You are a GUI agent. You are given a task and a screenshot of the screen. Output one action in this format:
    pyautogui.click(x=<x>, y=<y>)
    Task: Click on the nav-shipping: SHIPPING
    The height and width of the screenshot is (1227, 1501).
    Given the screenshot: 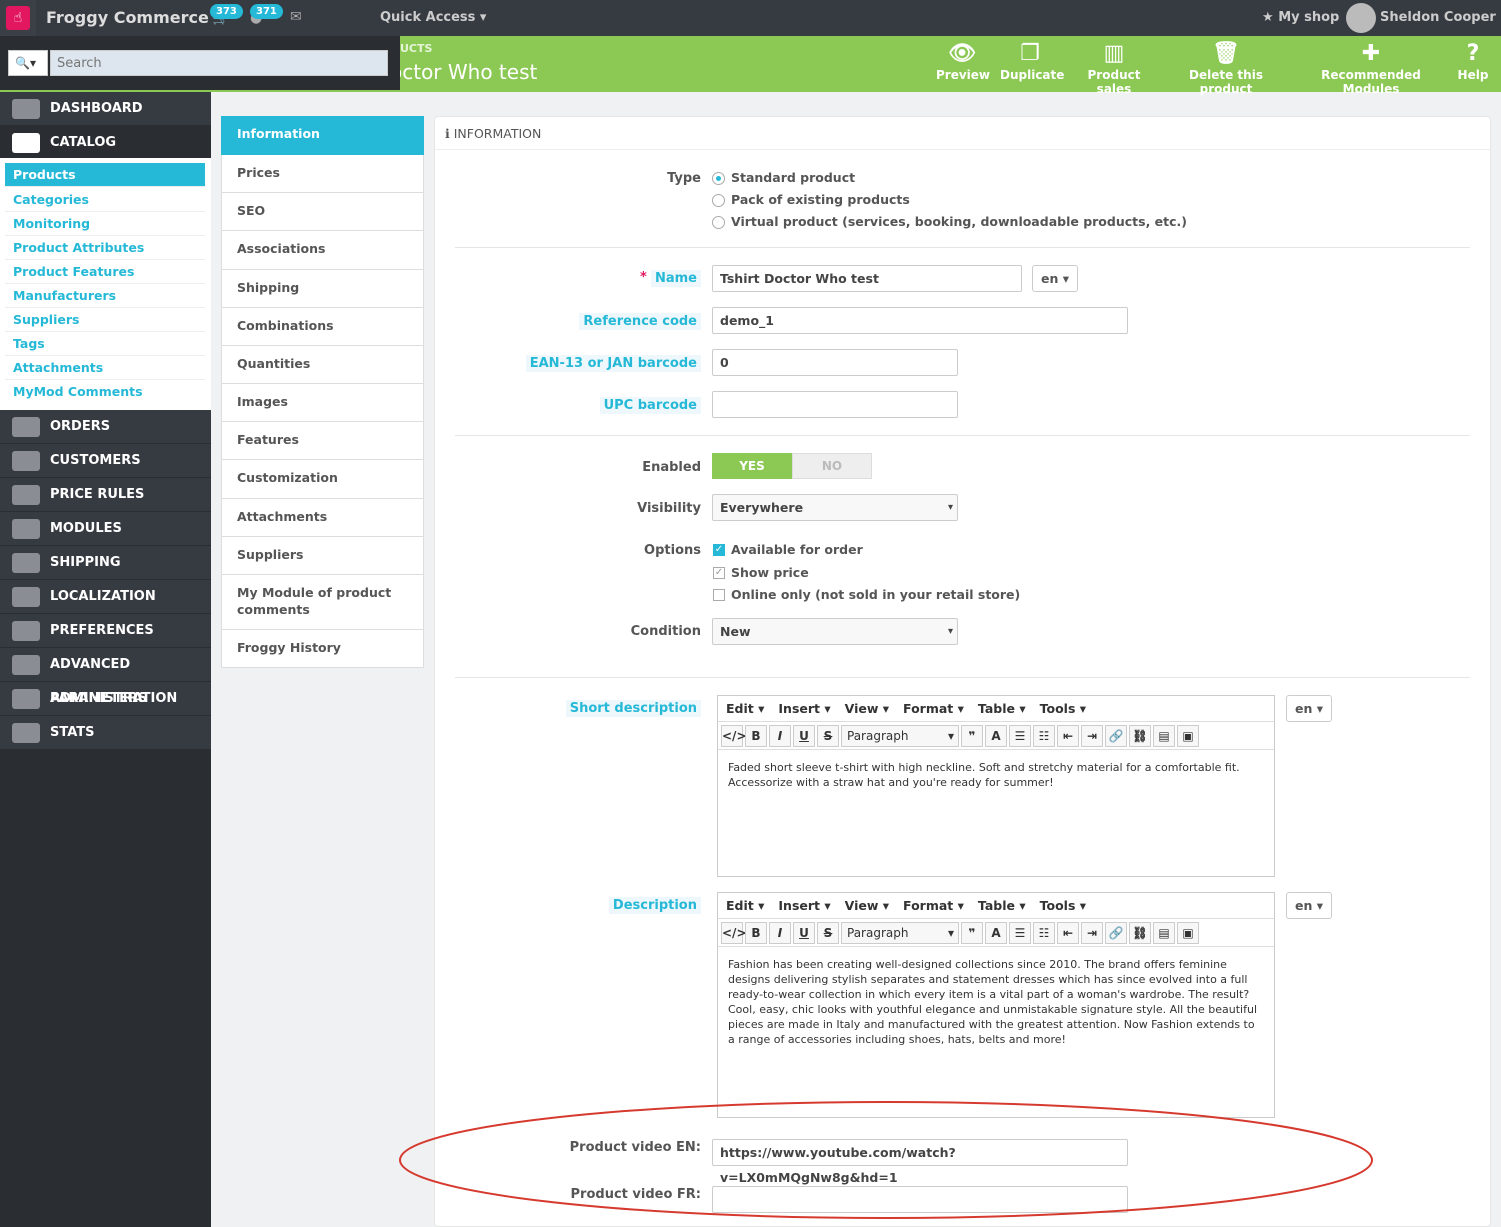 What is the action you would take?
    pyautogui.click(x=105, y=563)
    